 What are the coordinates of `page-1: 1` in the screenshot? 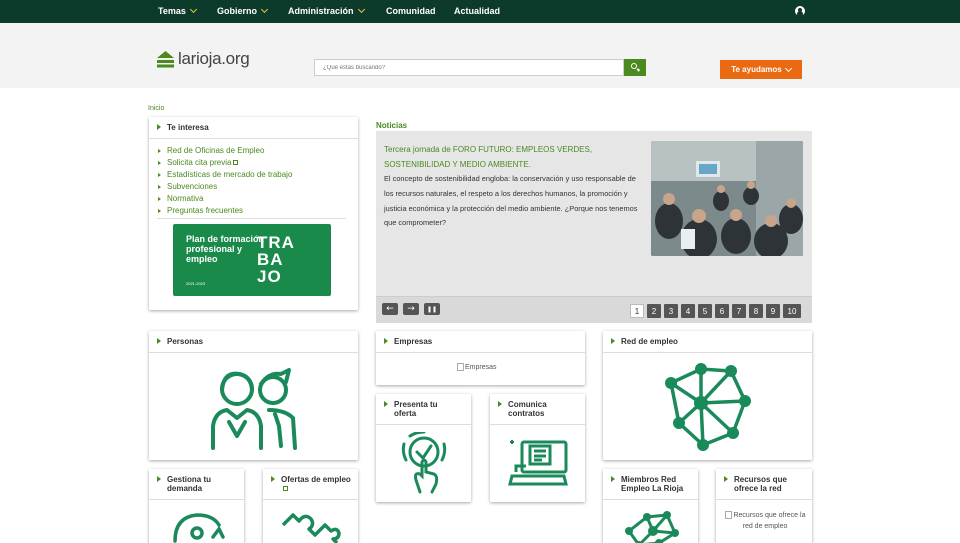 It's located at (637, 311).